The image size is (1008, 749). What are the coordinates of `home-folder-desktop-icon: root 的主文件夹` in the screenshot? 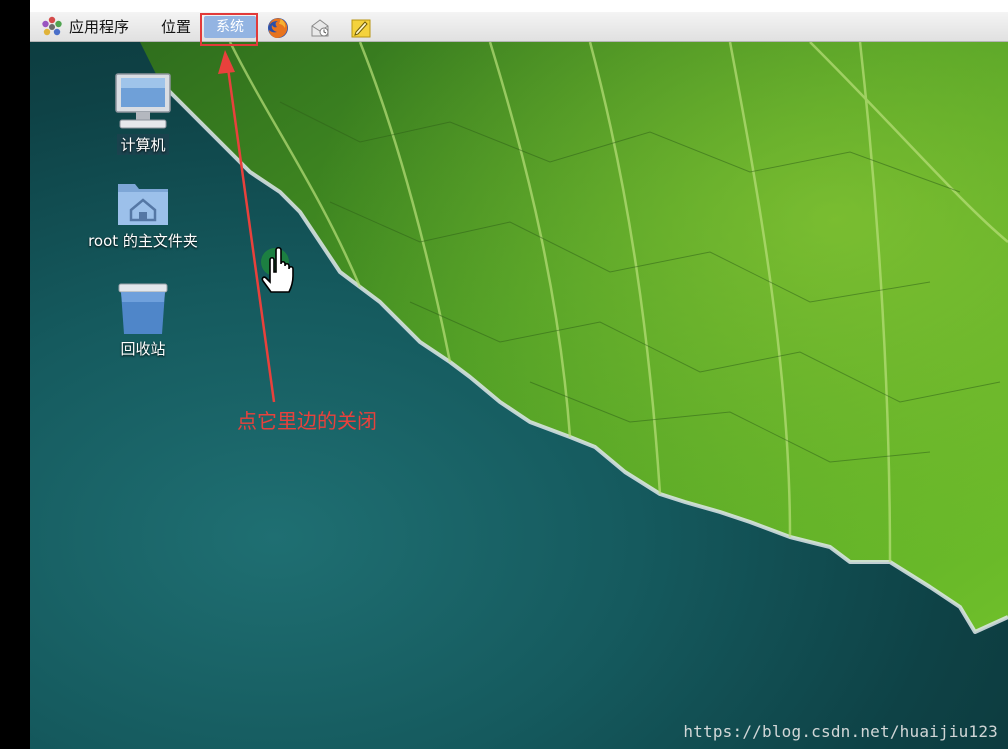 It's located at (143, 214).